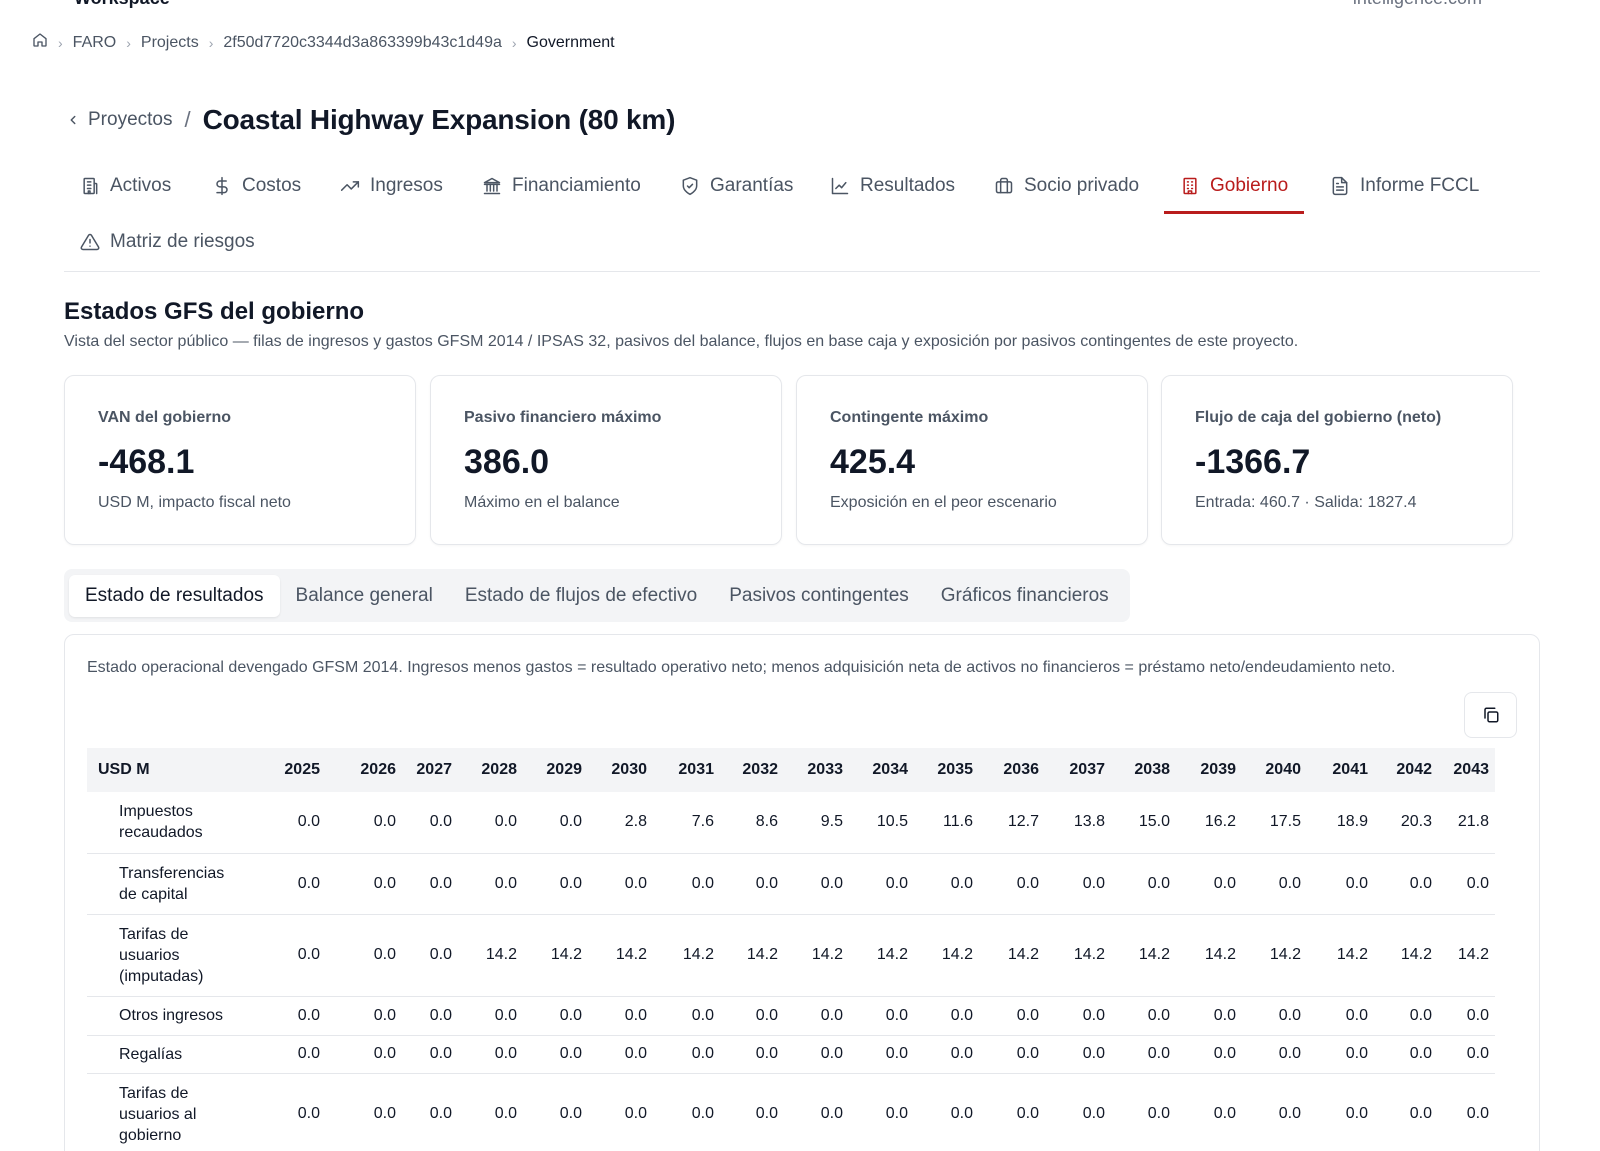  I want to click on table-cell: 11.6, so click(946, 823).